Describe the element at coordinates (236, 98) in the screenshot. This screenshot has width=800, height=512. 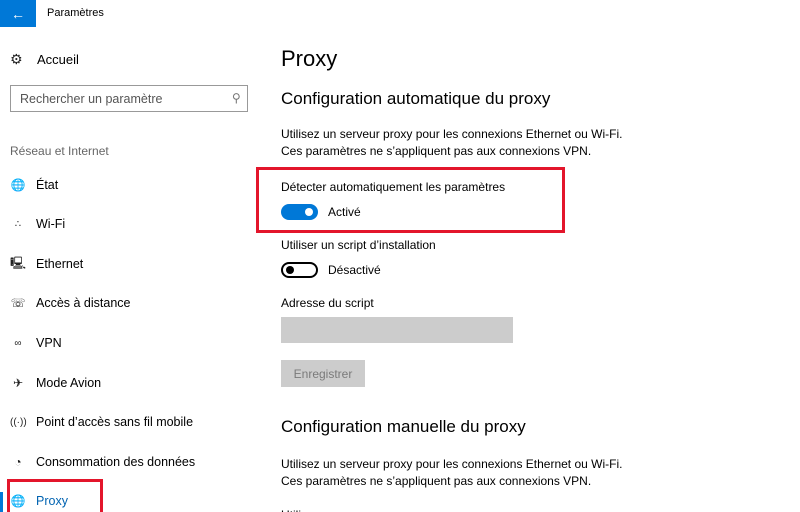
I see `search-icon: ⚲` at that location.